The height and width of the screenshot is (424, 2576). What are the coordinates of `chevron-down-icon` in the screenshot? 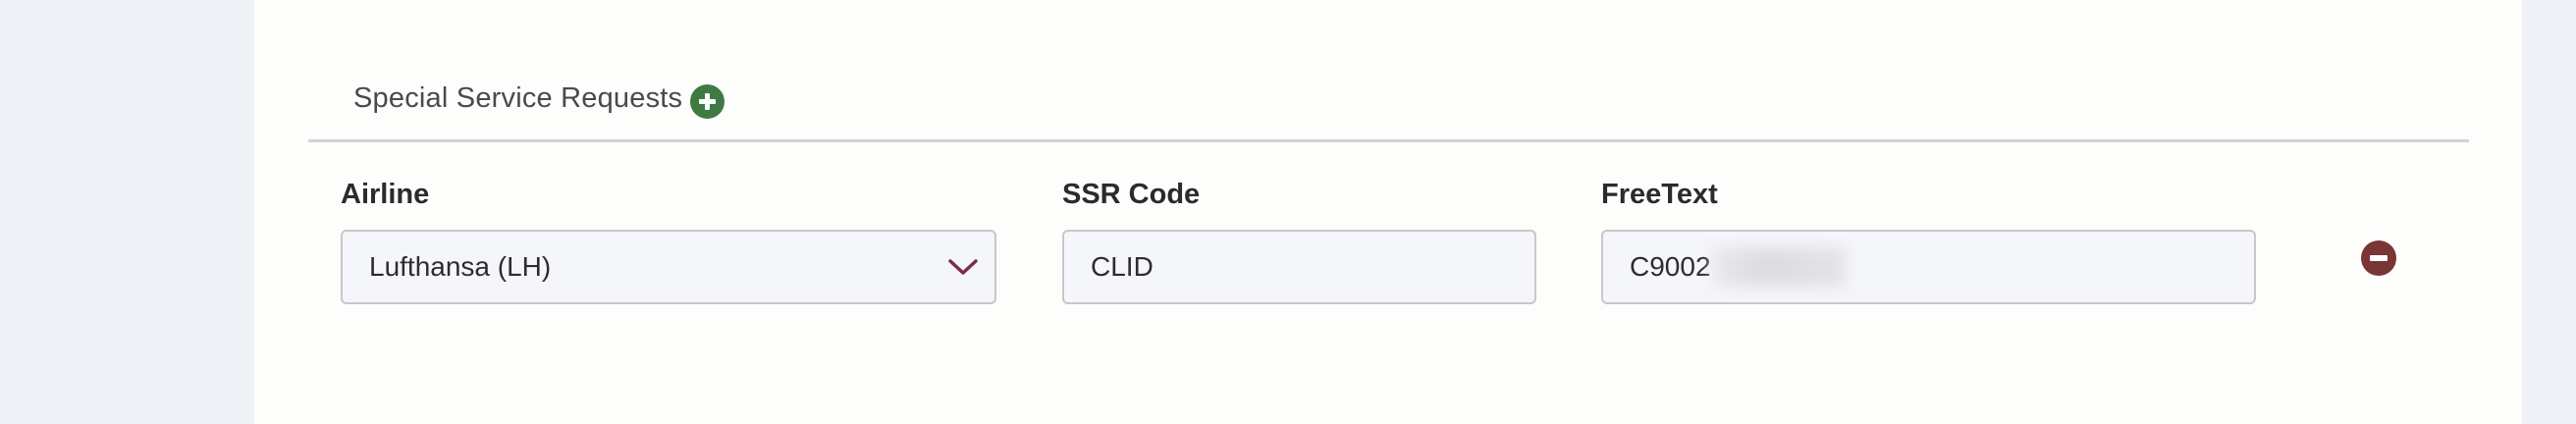 It's located at (963, 267).